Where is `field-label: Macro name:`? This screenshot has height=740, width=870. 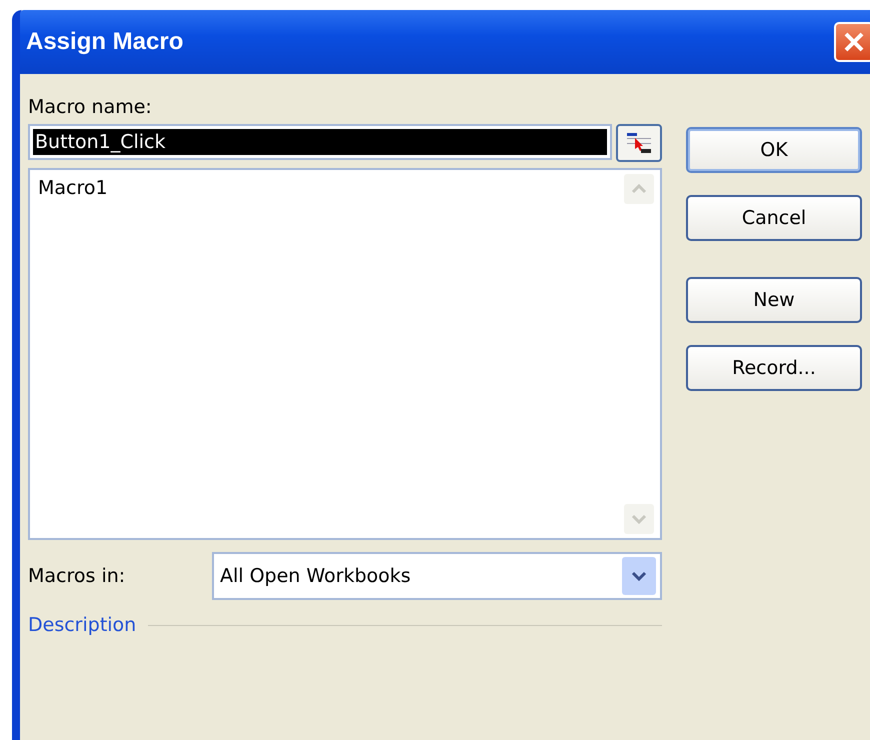 field-label: Macro name: is located at coordinates (90, 107).